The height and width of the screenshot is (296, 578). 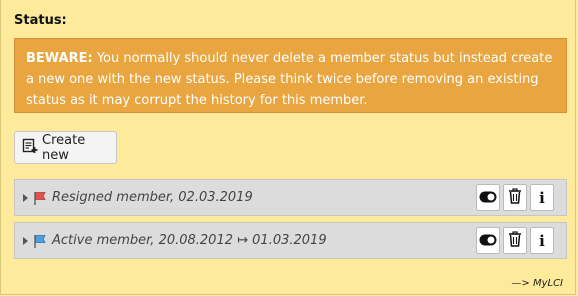 What do you see at coordinates (40, 241) in the screenshot?
I see `blue-flag-icon` at bounding box center [40, 241].